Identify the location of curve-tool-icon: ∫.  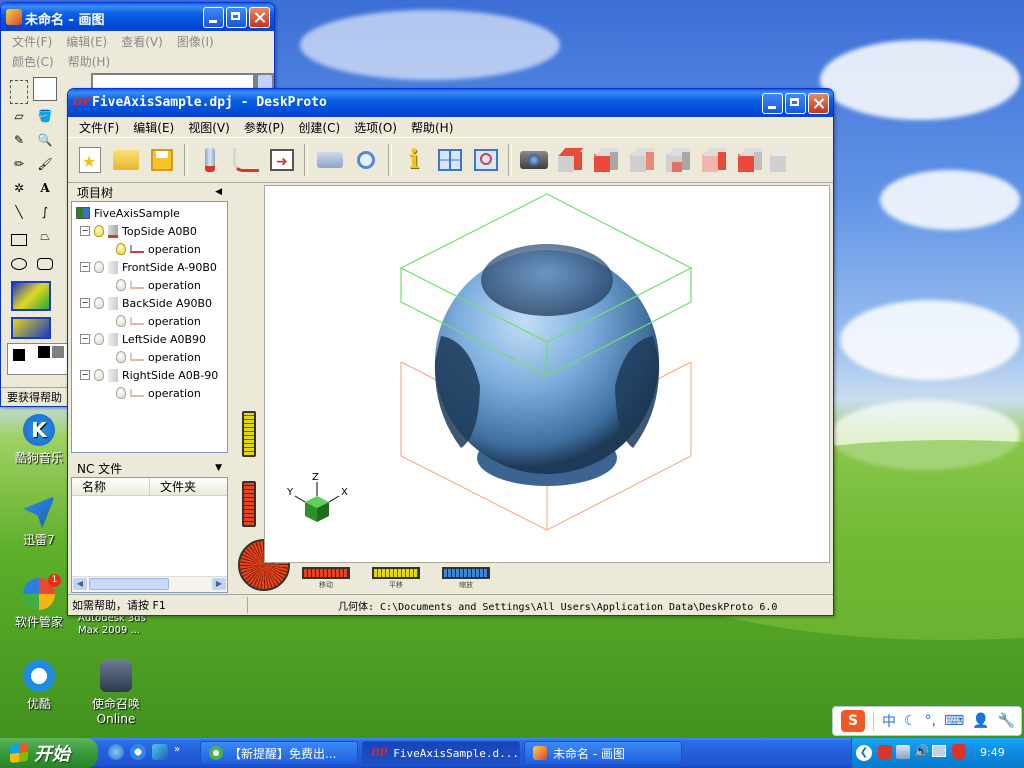
(45, 216).